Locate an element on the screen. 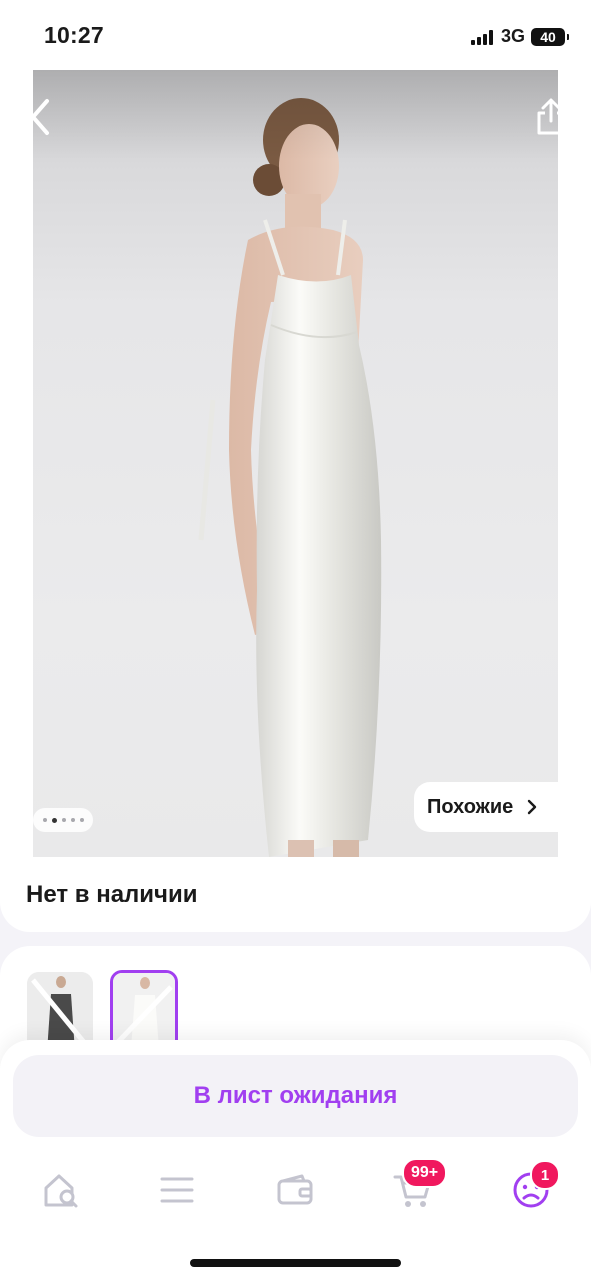  waitlist-button: В лист ожидания is located at coordinates (295, 1096).